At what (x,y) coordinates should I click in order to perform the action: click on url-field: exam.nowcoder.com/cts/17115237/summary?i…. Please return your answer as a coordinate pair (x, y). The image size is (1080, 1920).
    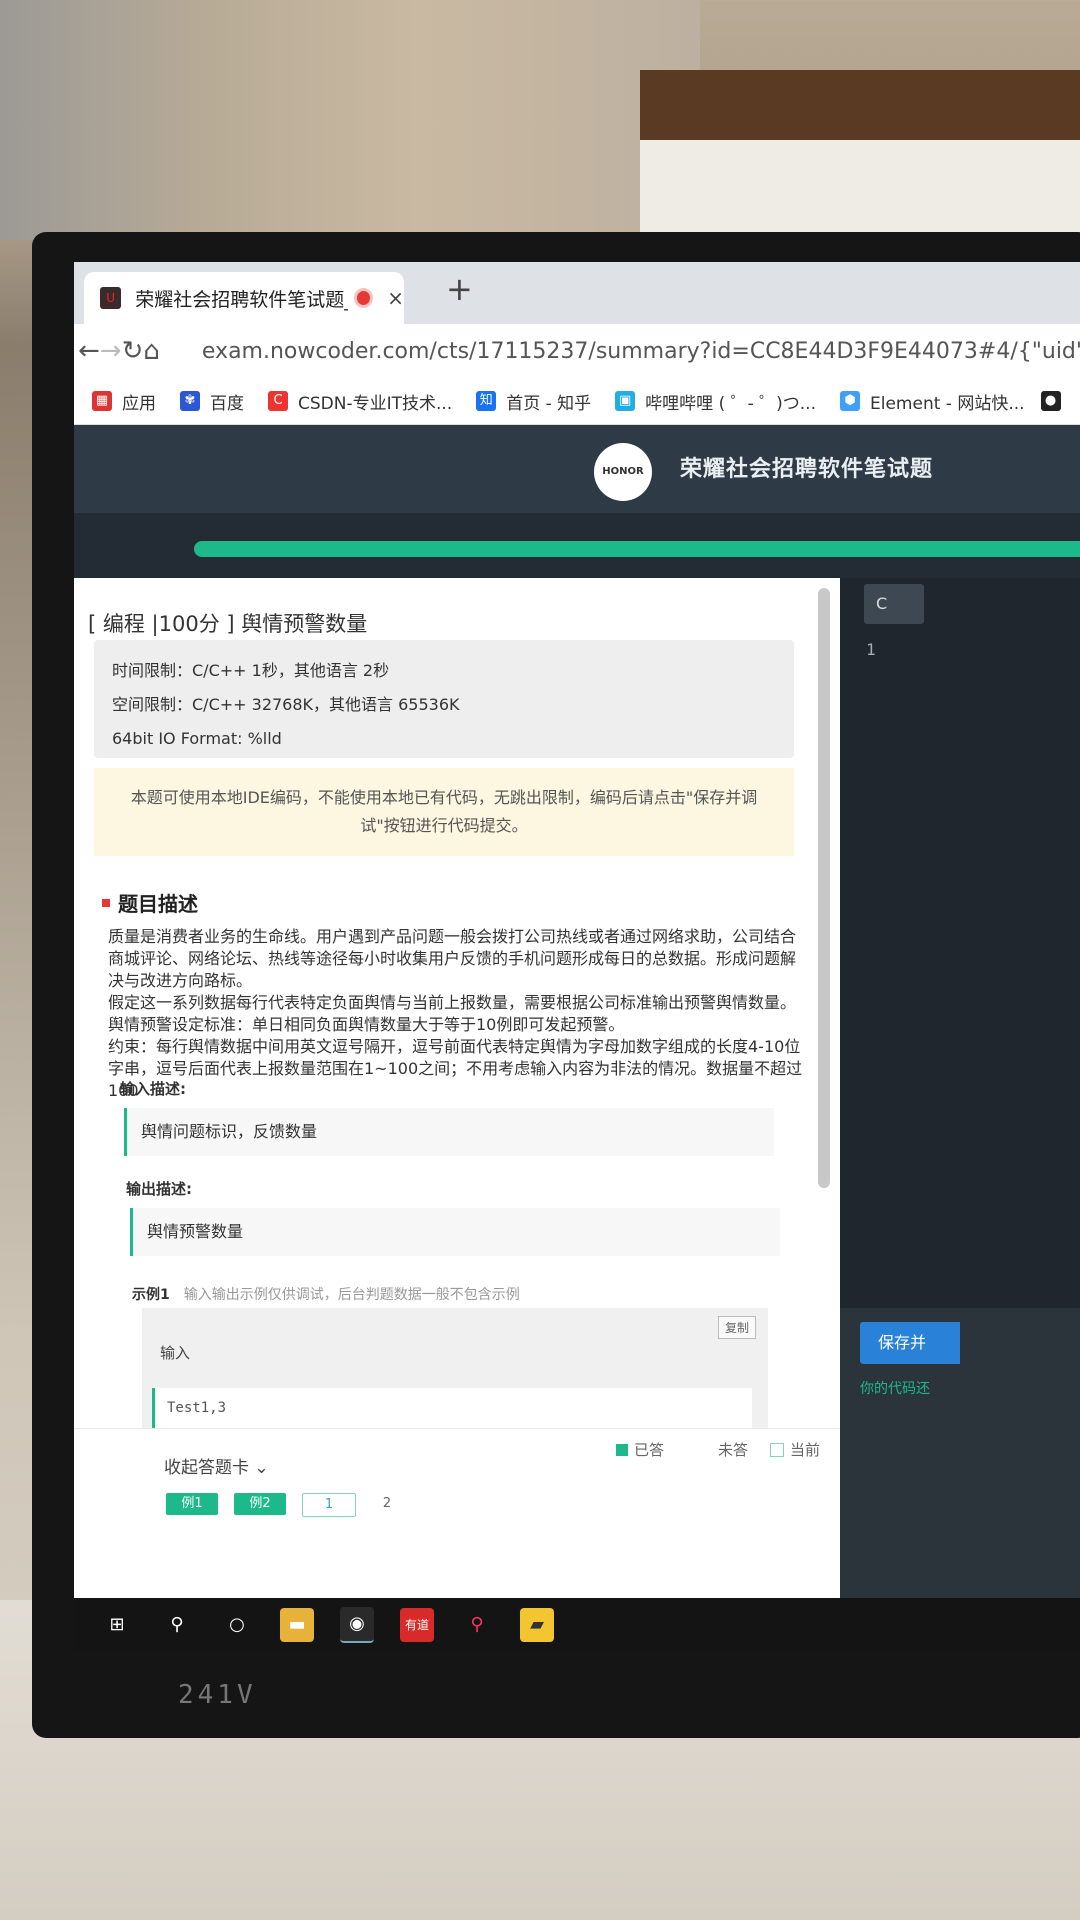
    Looking at the image, I should click on (641, 351).